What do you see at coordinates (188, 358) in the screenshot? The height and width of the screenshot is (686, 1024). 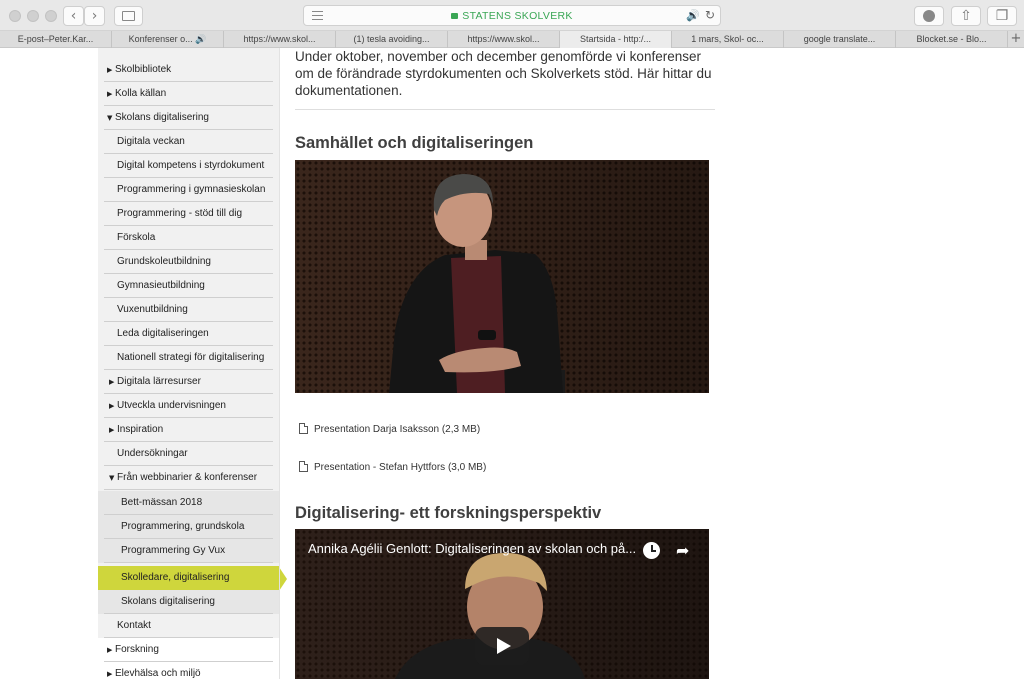 I see `sidebar-item-nationell-strategi: Nationell strategi för digitalisering` at bounding box center [188, 358].